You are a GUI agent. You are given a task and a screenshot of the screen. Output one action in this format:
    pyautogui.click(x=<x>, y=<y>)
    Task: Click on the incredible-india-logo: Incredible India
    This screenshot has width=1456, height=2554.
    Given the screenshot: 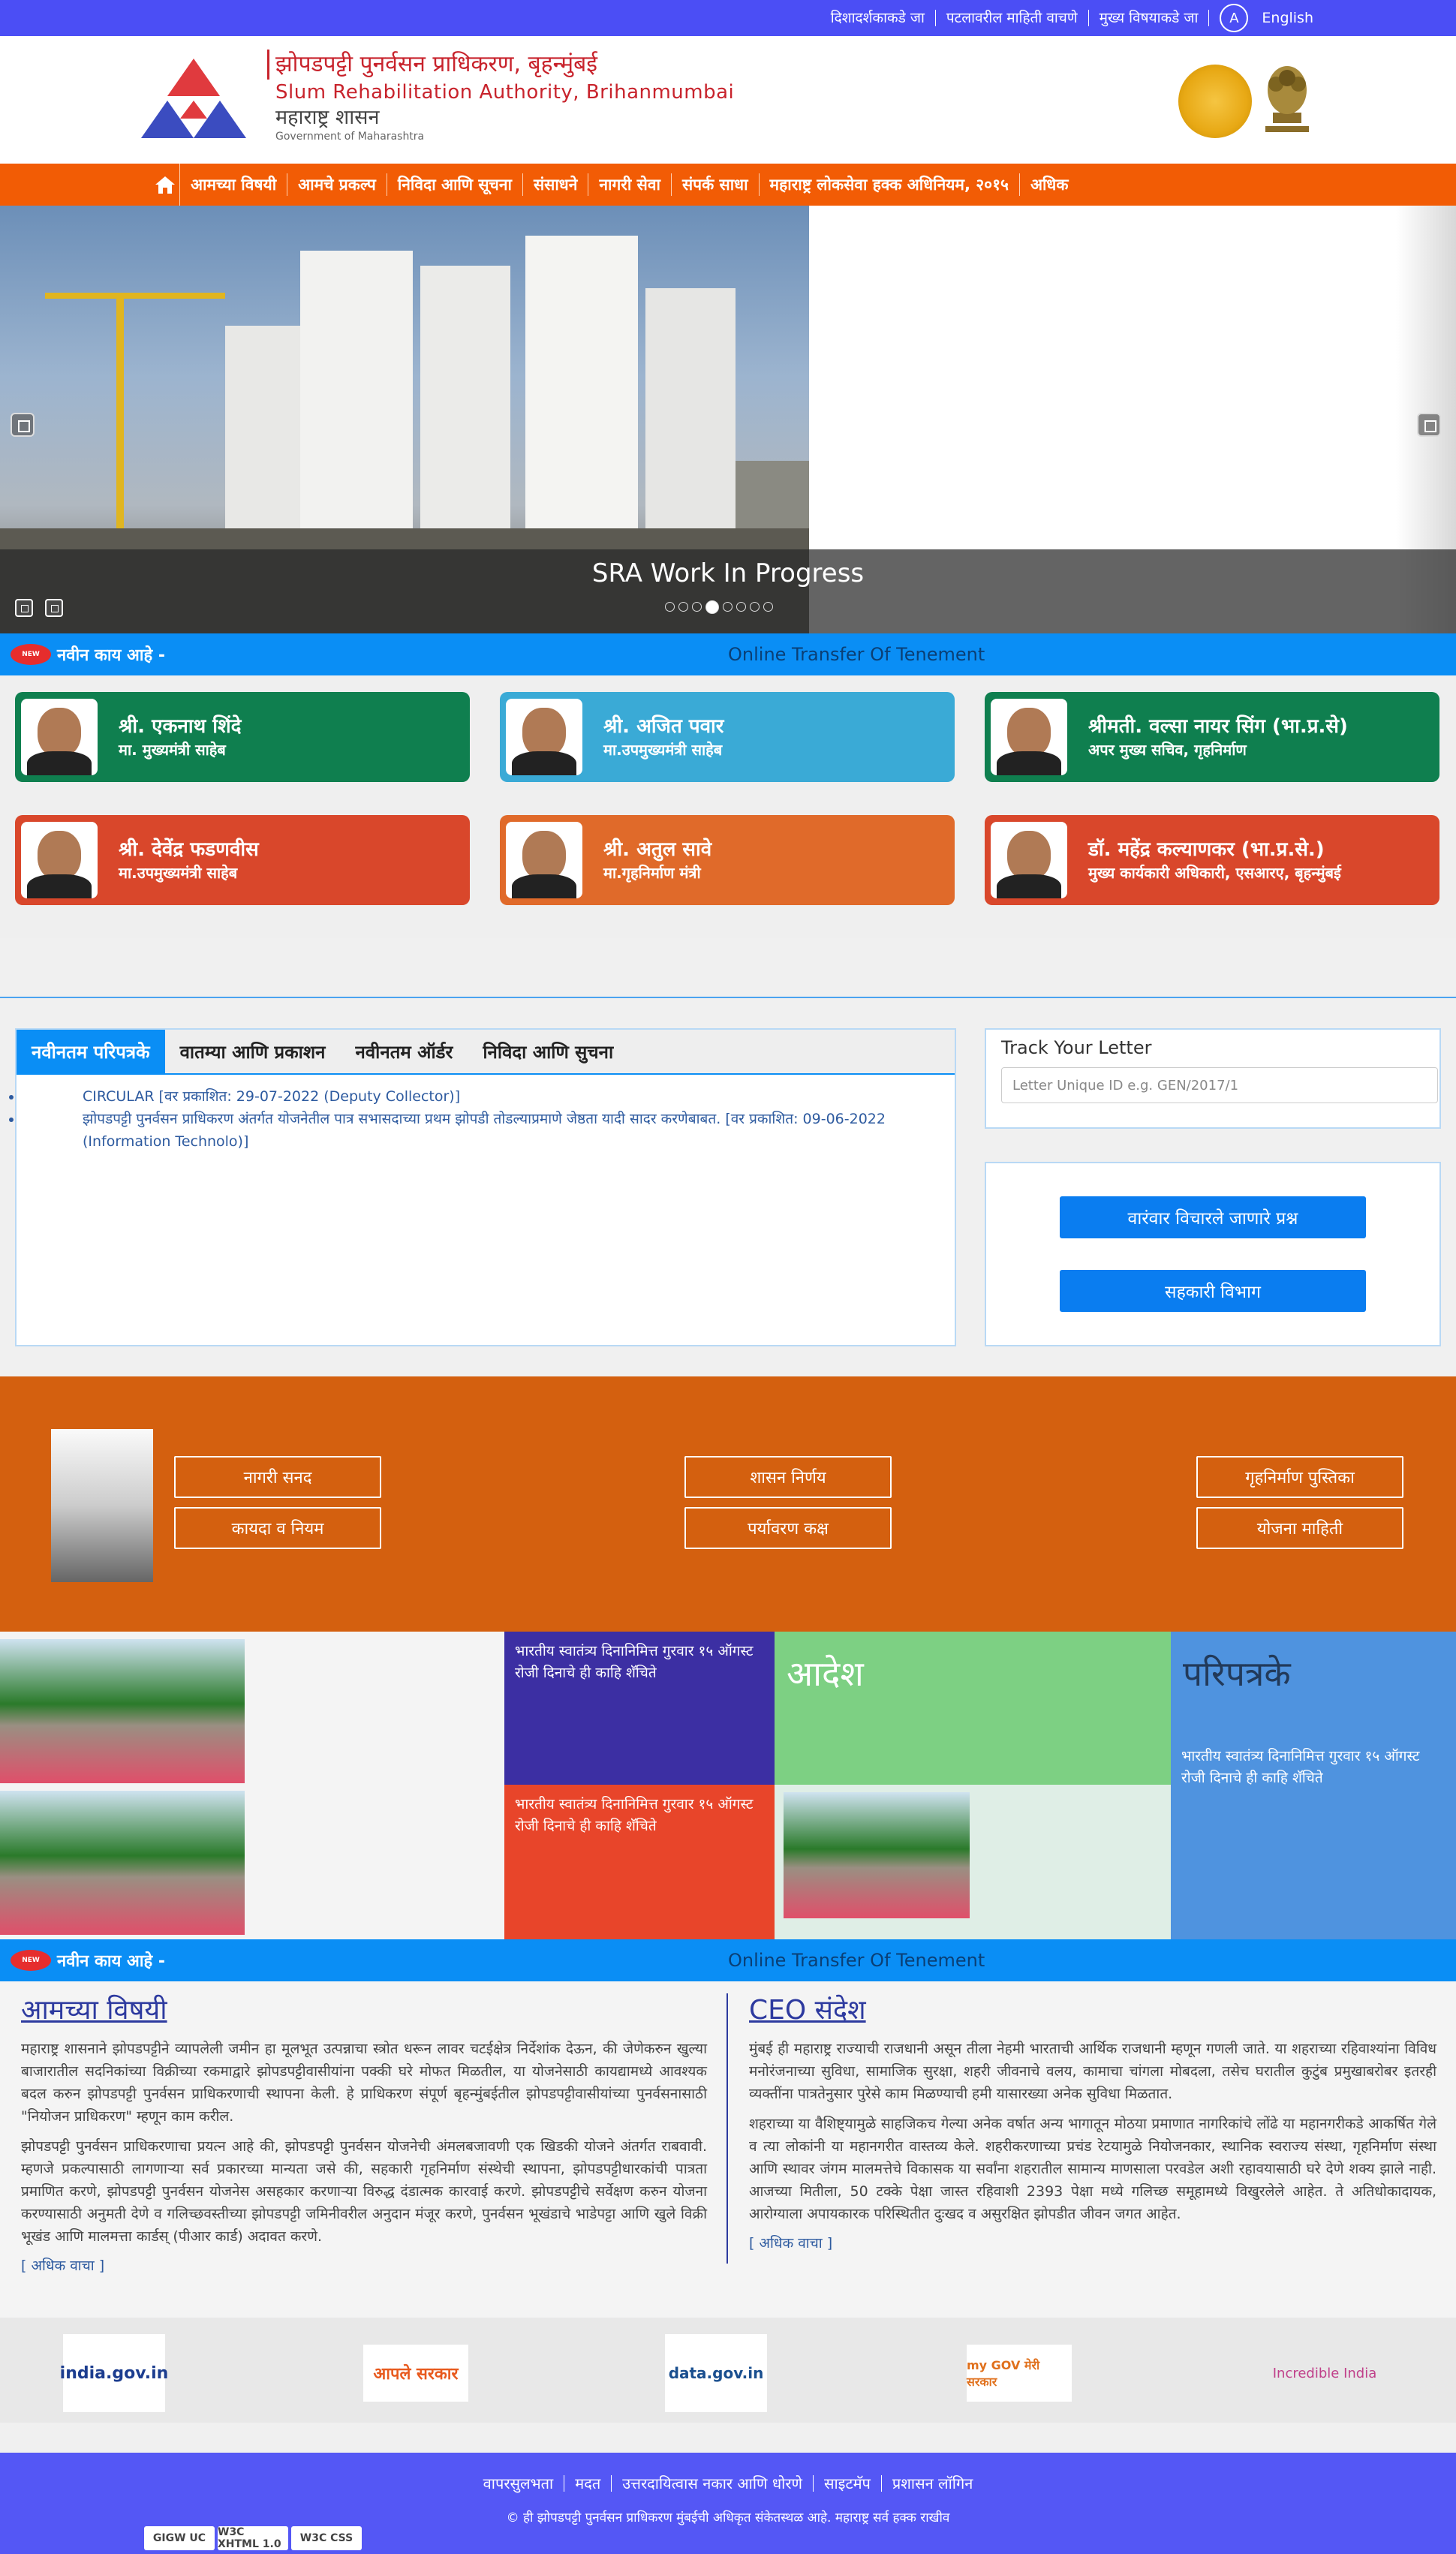 What is the action you would take?
    pyautogui.click(x=1324, y=2373)
    